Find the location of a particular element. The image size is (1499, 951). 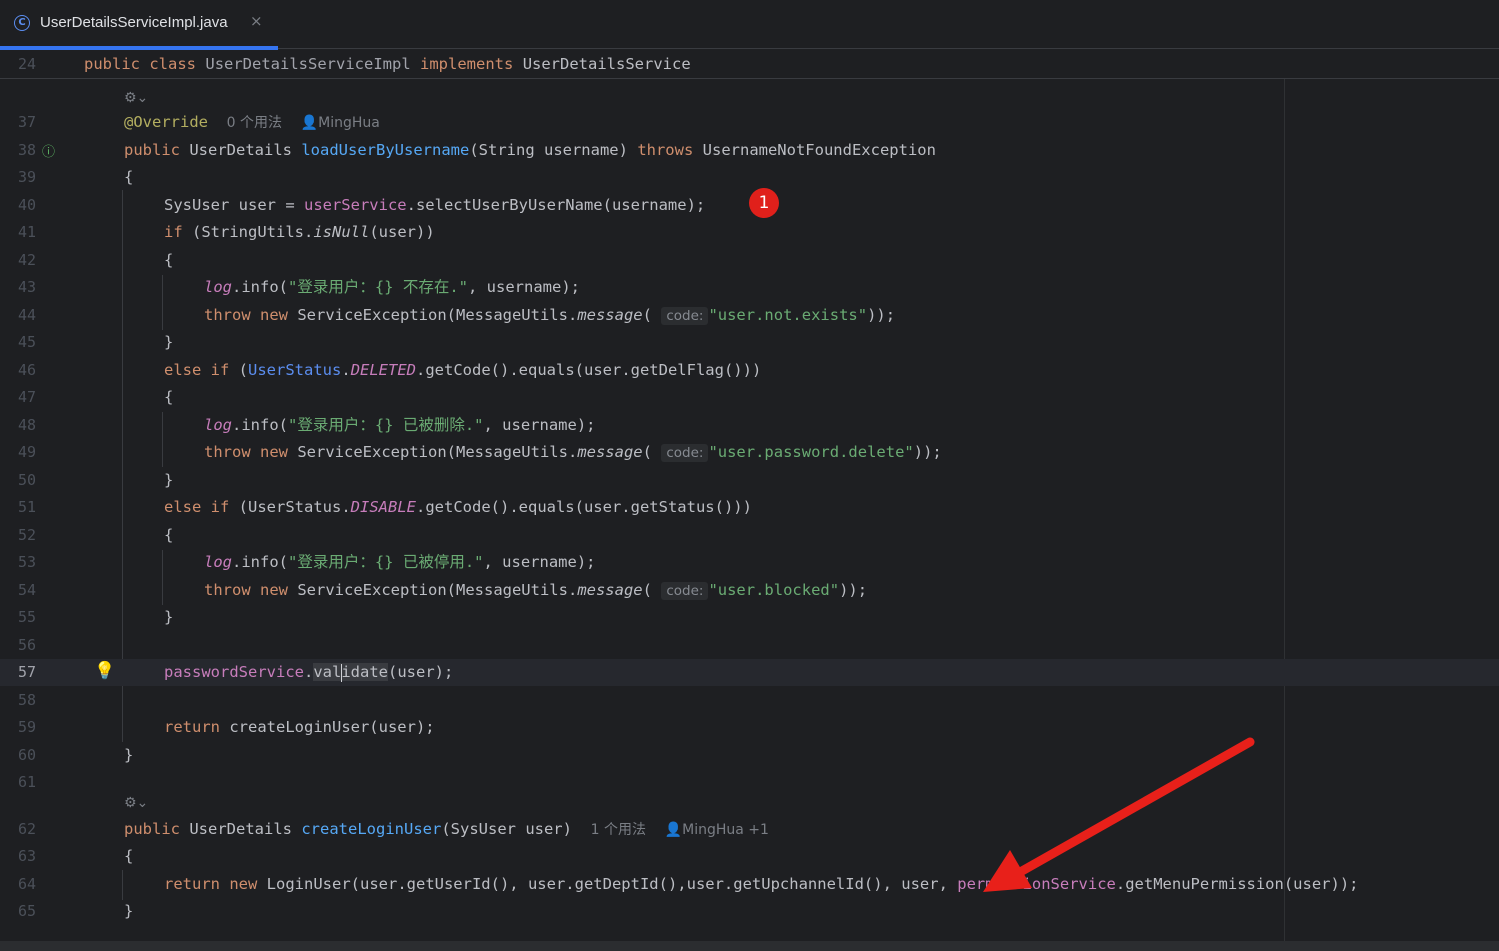

line-number: 51 is located at coordinates (26, 507).